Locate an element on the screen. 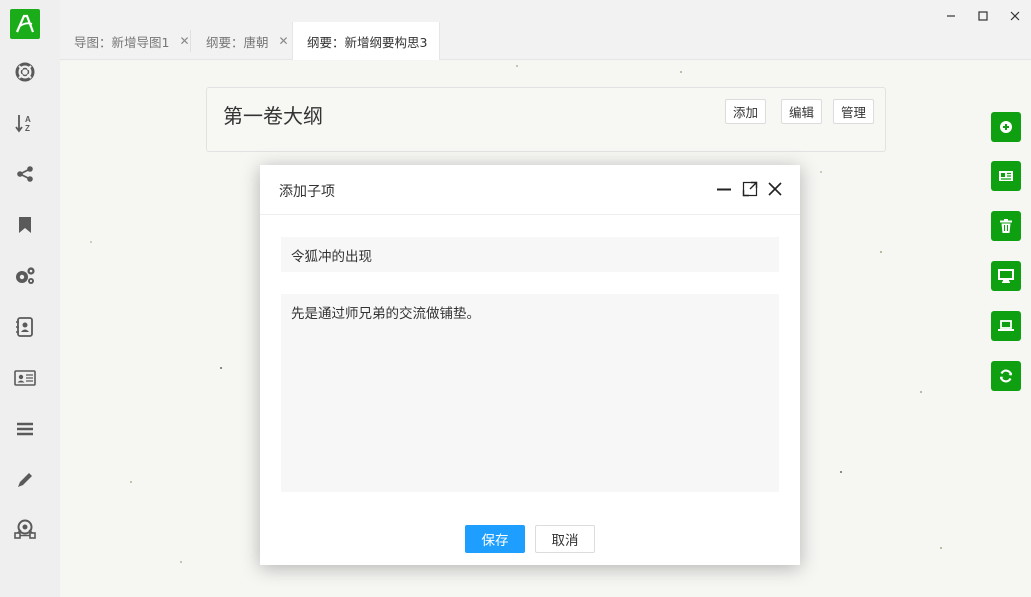  desktop-icon is located at coordinates (1006, 276).